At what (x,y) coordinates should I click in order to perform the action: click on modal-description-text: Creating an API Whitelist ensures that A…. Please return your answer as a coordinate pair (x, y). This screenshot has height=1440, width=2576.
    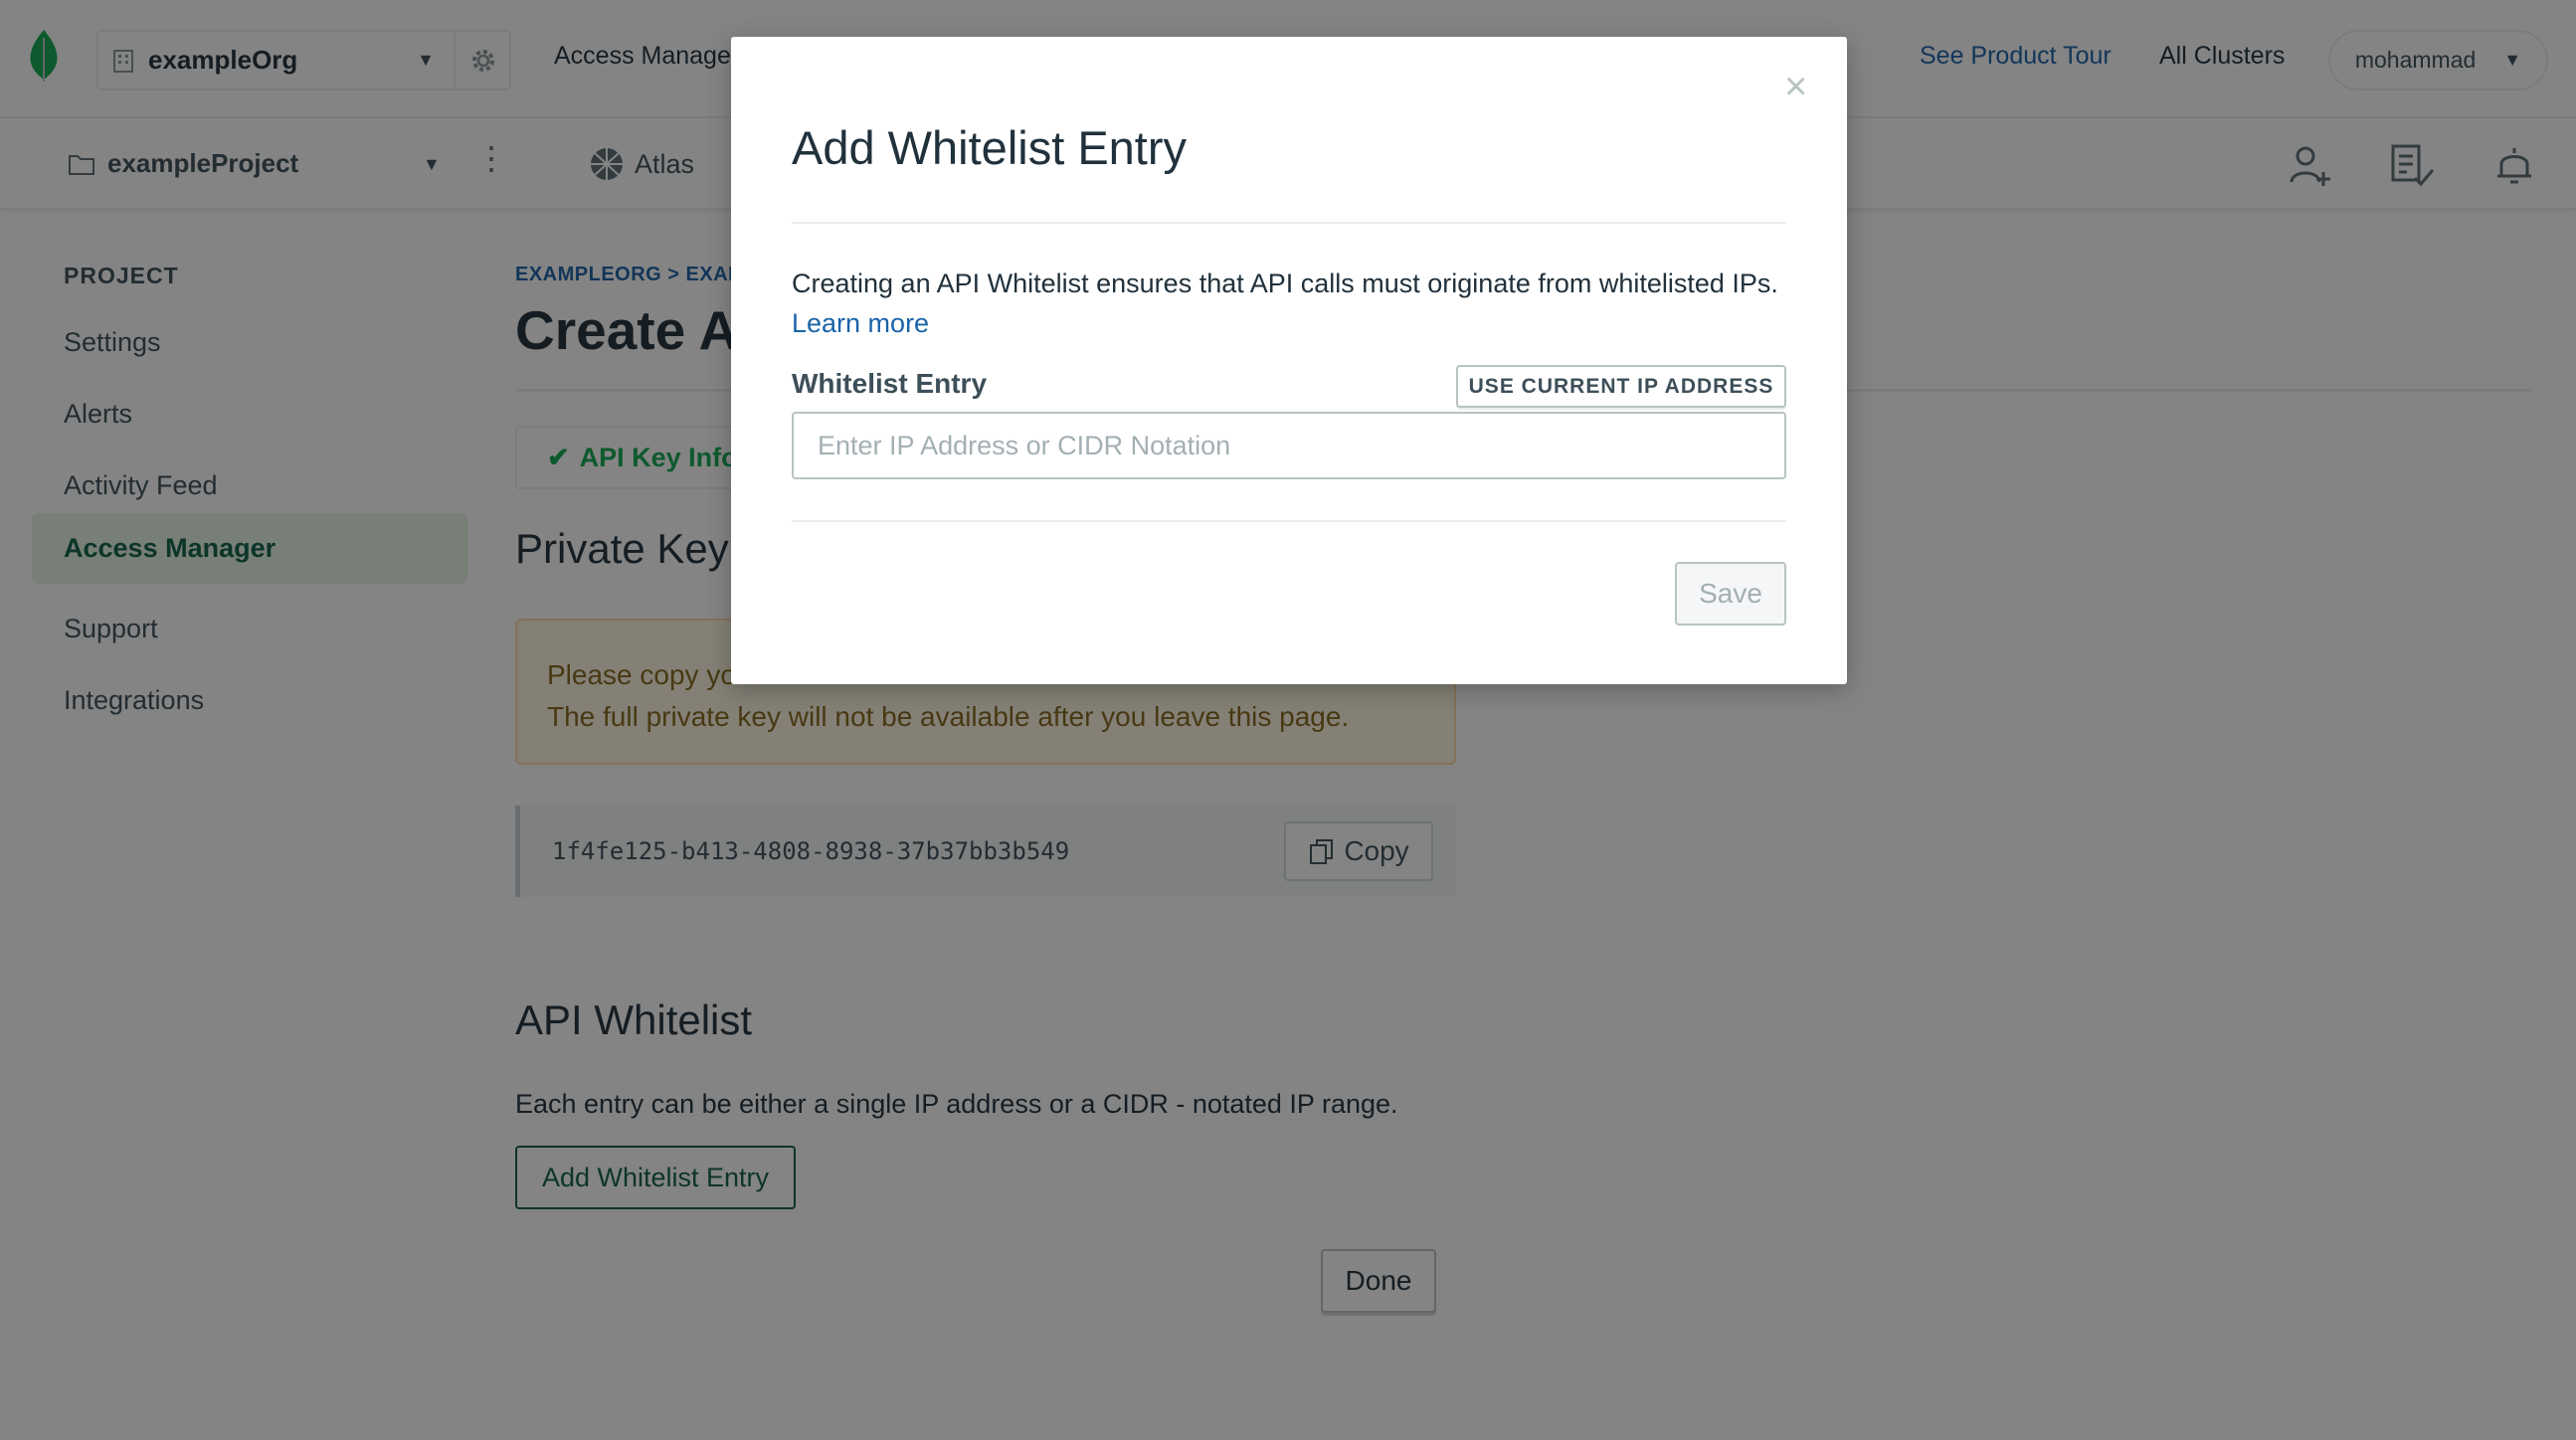
    Looking at the image, I should click on (1285, 283).